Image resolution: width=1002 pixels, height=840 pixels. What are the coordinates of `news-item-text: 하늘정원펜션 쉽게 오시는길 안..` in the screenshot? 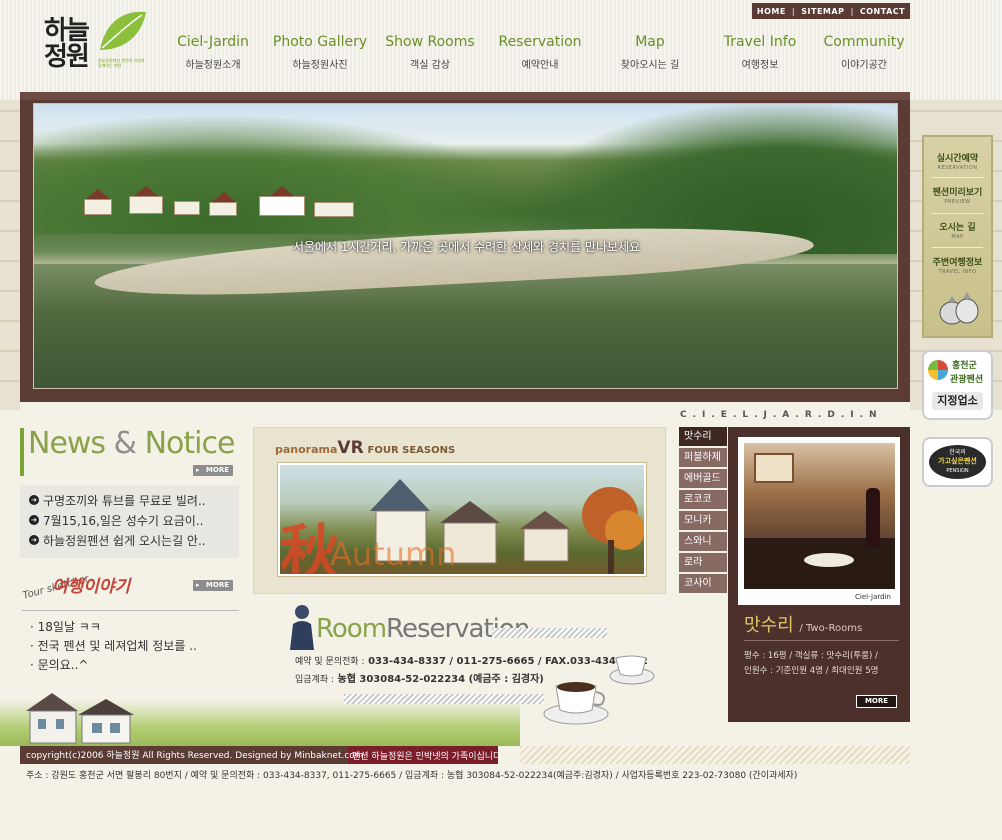 It's located at (124, 540).